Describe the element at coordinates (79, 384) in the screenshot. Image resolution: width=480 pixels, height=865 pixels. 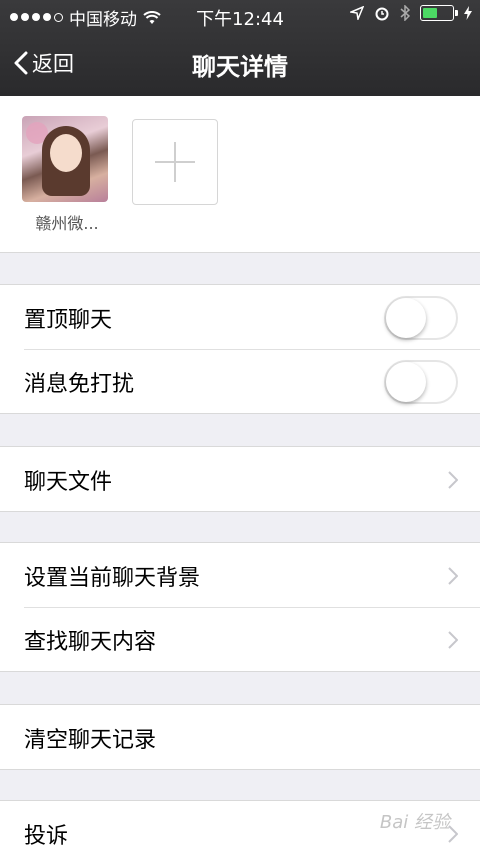
I see `mute-label: 消息免打扰` at that location.